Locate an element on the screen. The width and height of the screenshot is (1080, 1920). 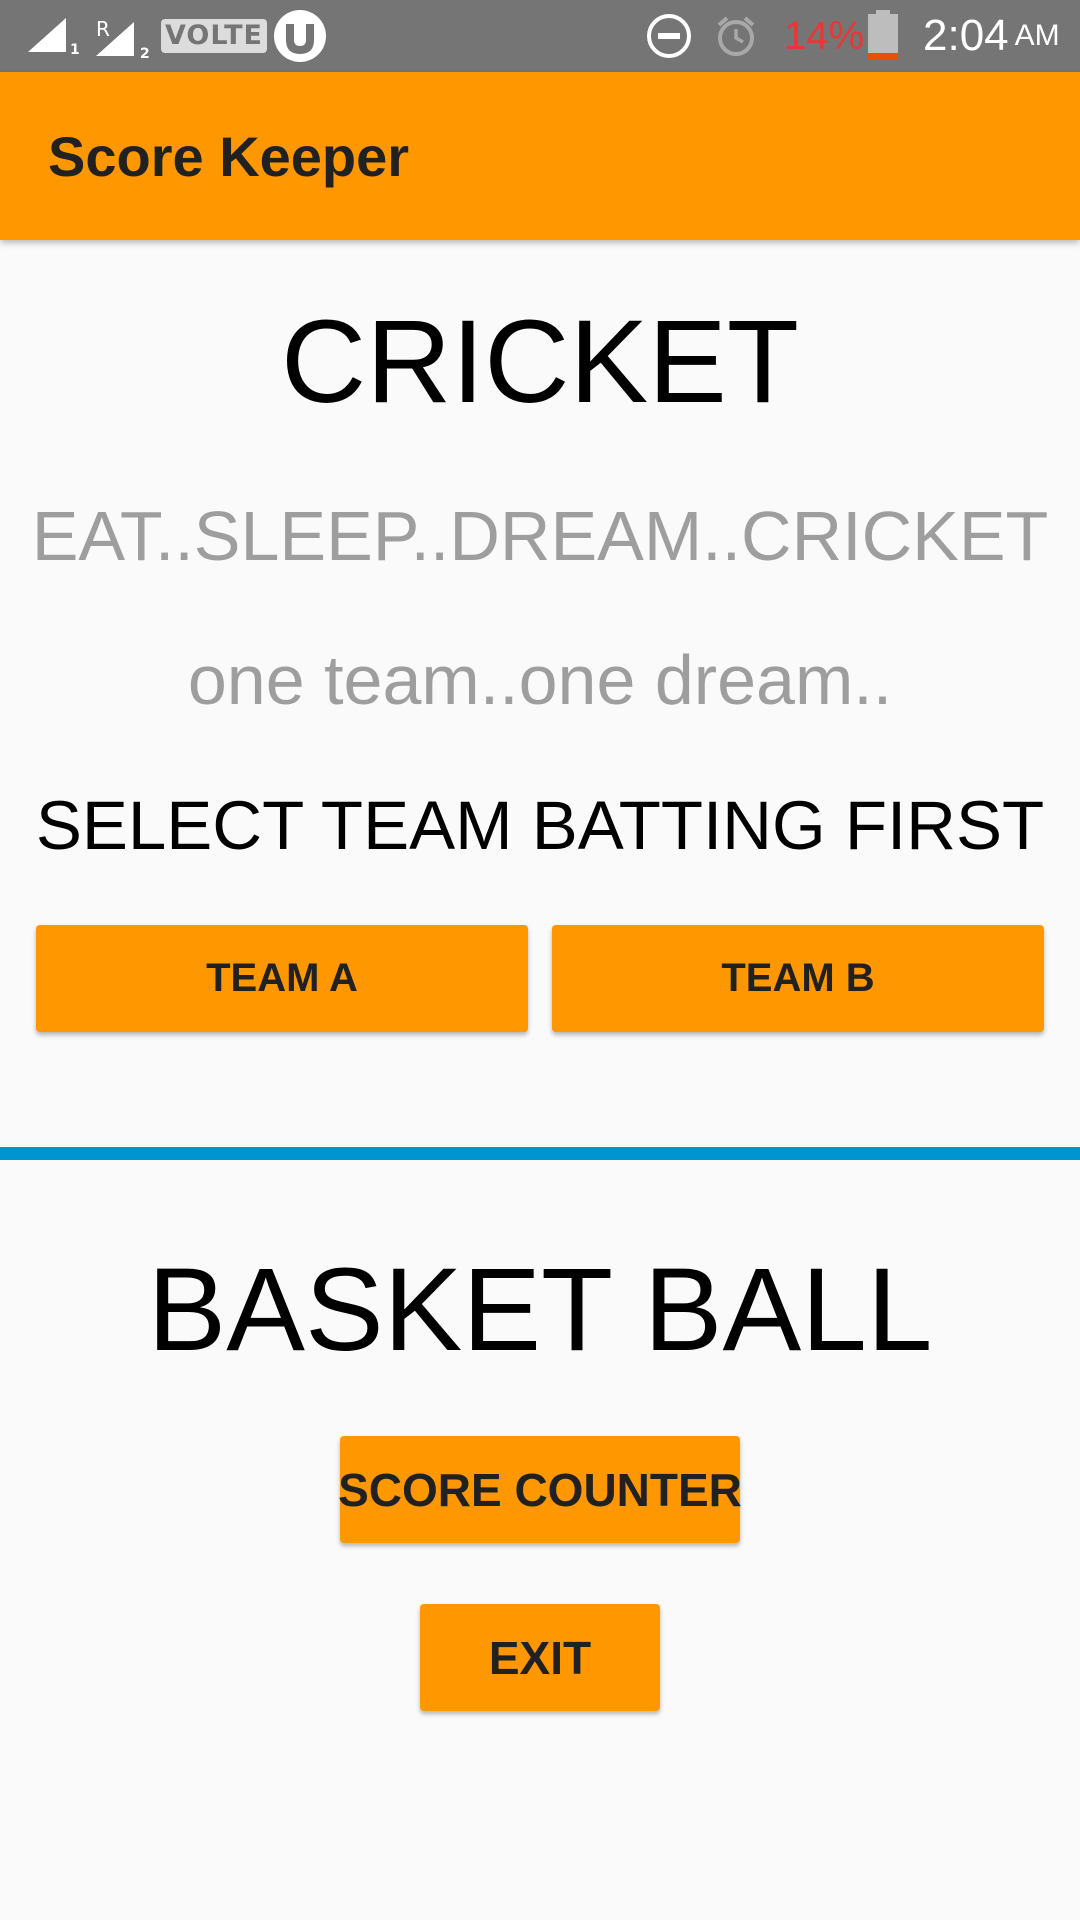
team-b-button: TEAM B is located at coordinates (798, 978).